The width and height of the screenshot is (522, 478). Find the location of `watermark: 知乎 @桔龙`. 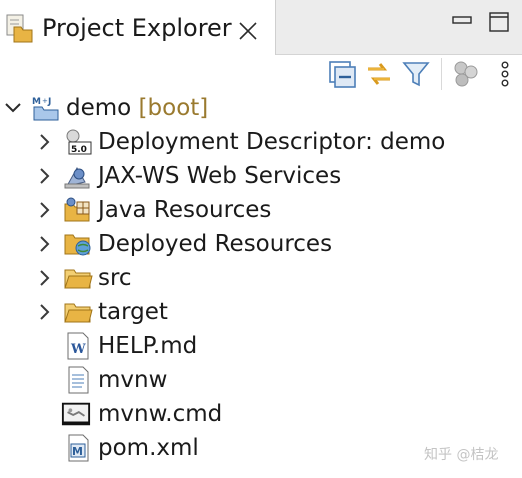

watermark: 知乎 @桔龙 is located at coordinates (461, 455).